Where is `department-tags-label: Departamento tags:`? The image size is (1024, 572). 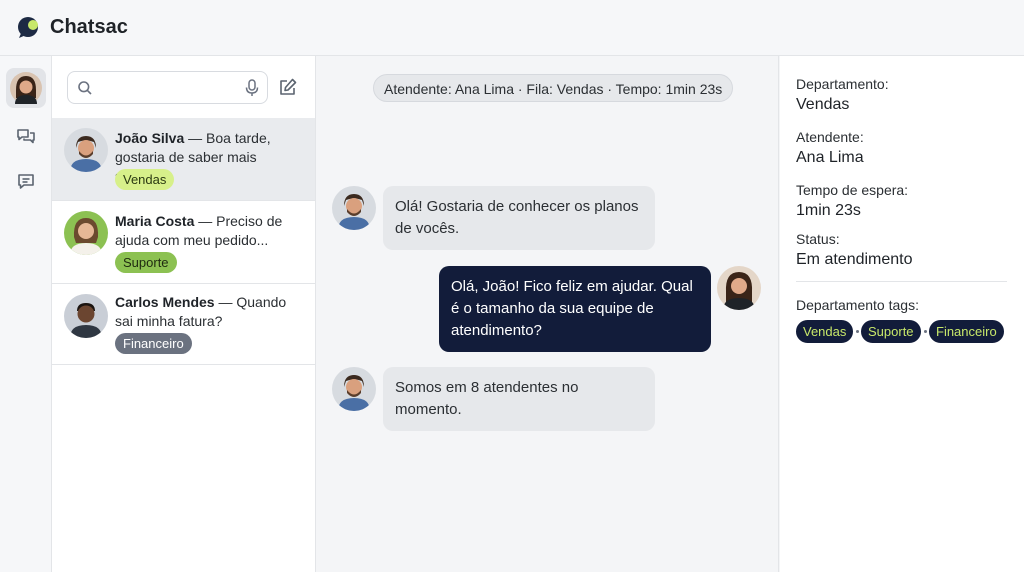
department-tags-label: Departamento tags: is located at coordinates (857, 305).